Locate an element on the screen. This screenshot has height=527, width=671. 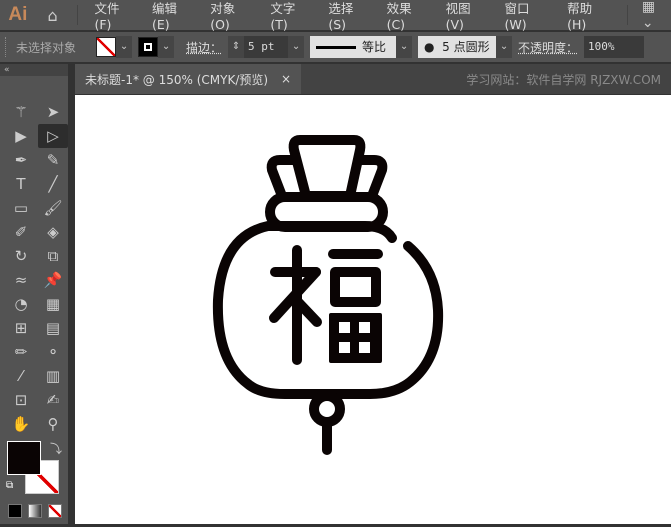
bag-body is located at coordinates (328, 310).